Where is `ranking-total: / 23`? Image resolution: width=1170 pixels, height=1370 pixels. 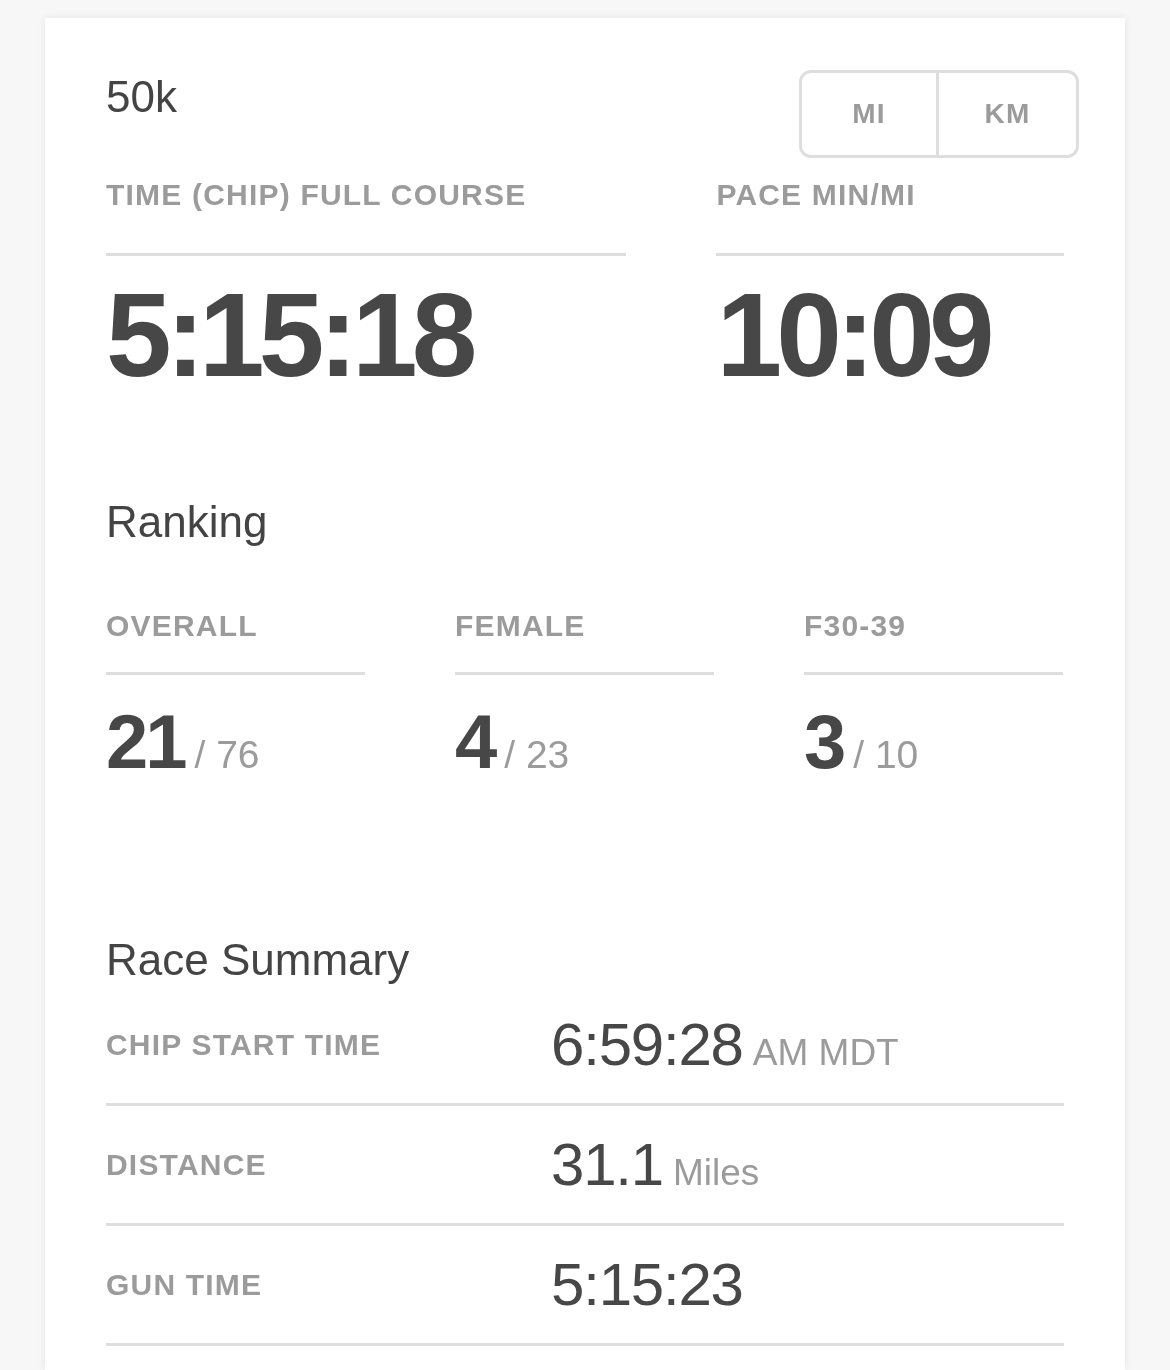
ranking-total: / 23 is located at coordinates (537, 754).